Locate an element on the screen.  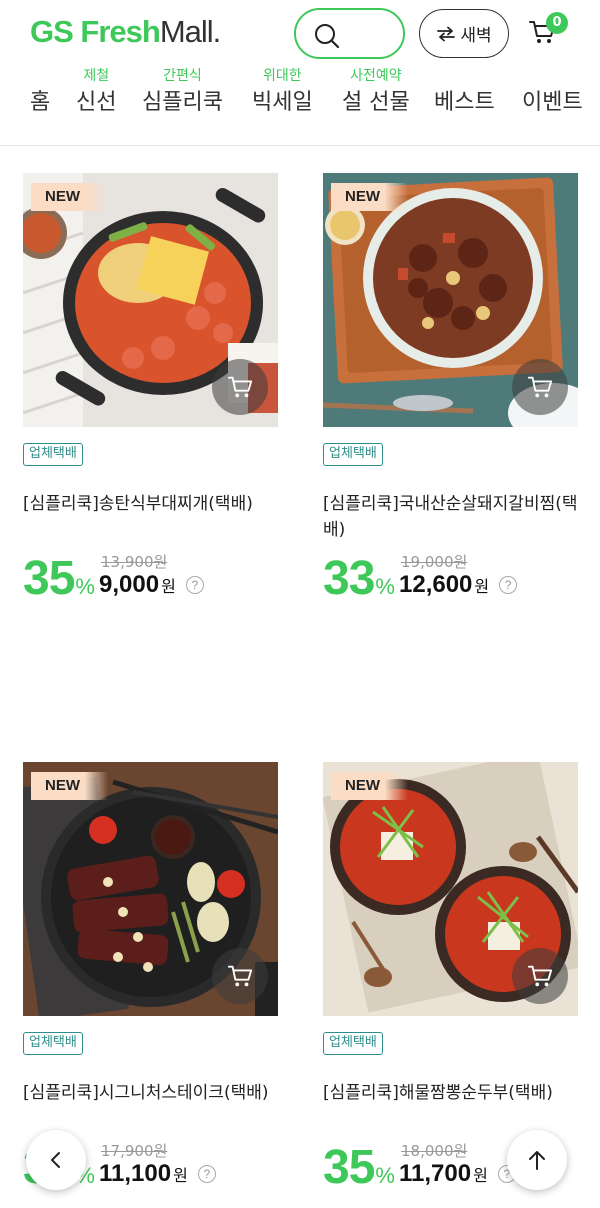
search-icon is located at coordinates (327, 36).